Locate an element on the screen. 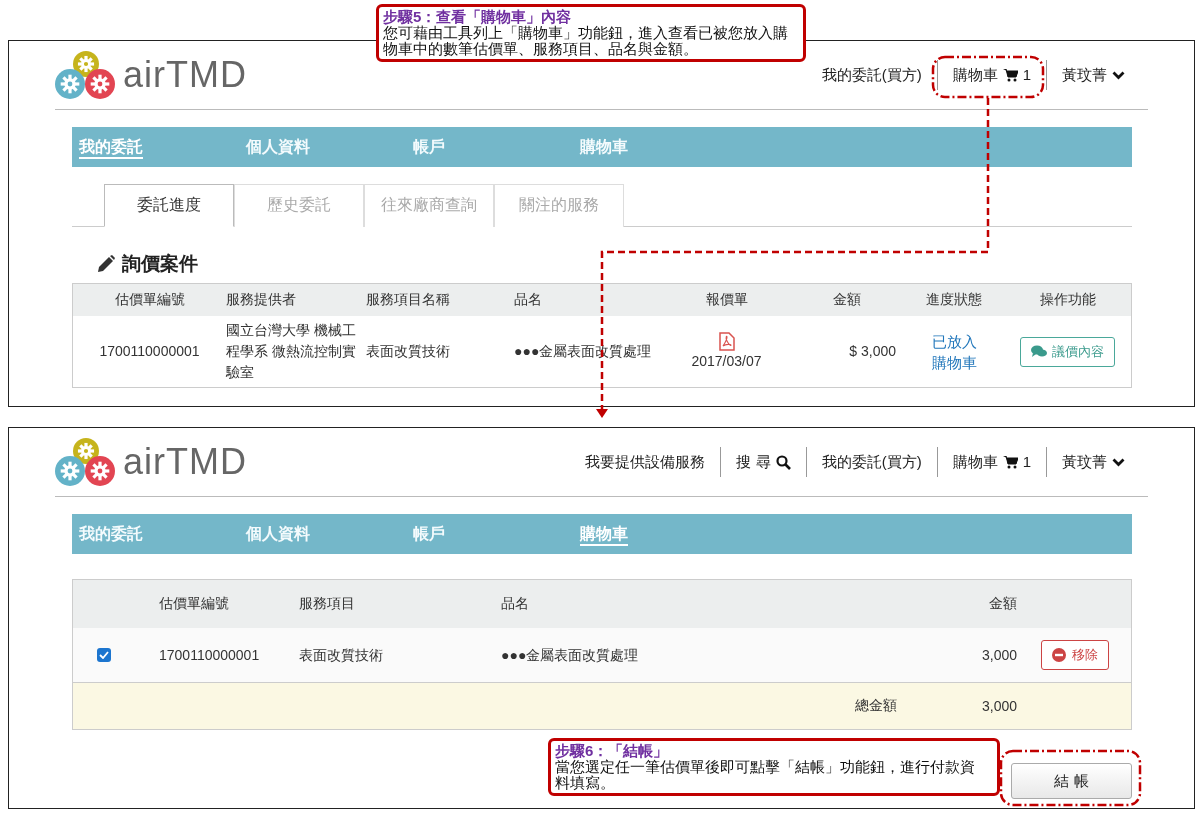  search-link: 搜 尋 is located at coordinates (763, 462).